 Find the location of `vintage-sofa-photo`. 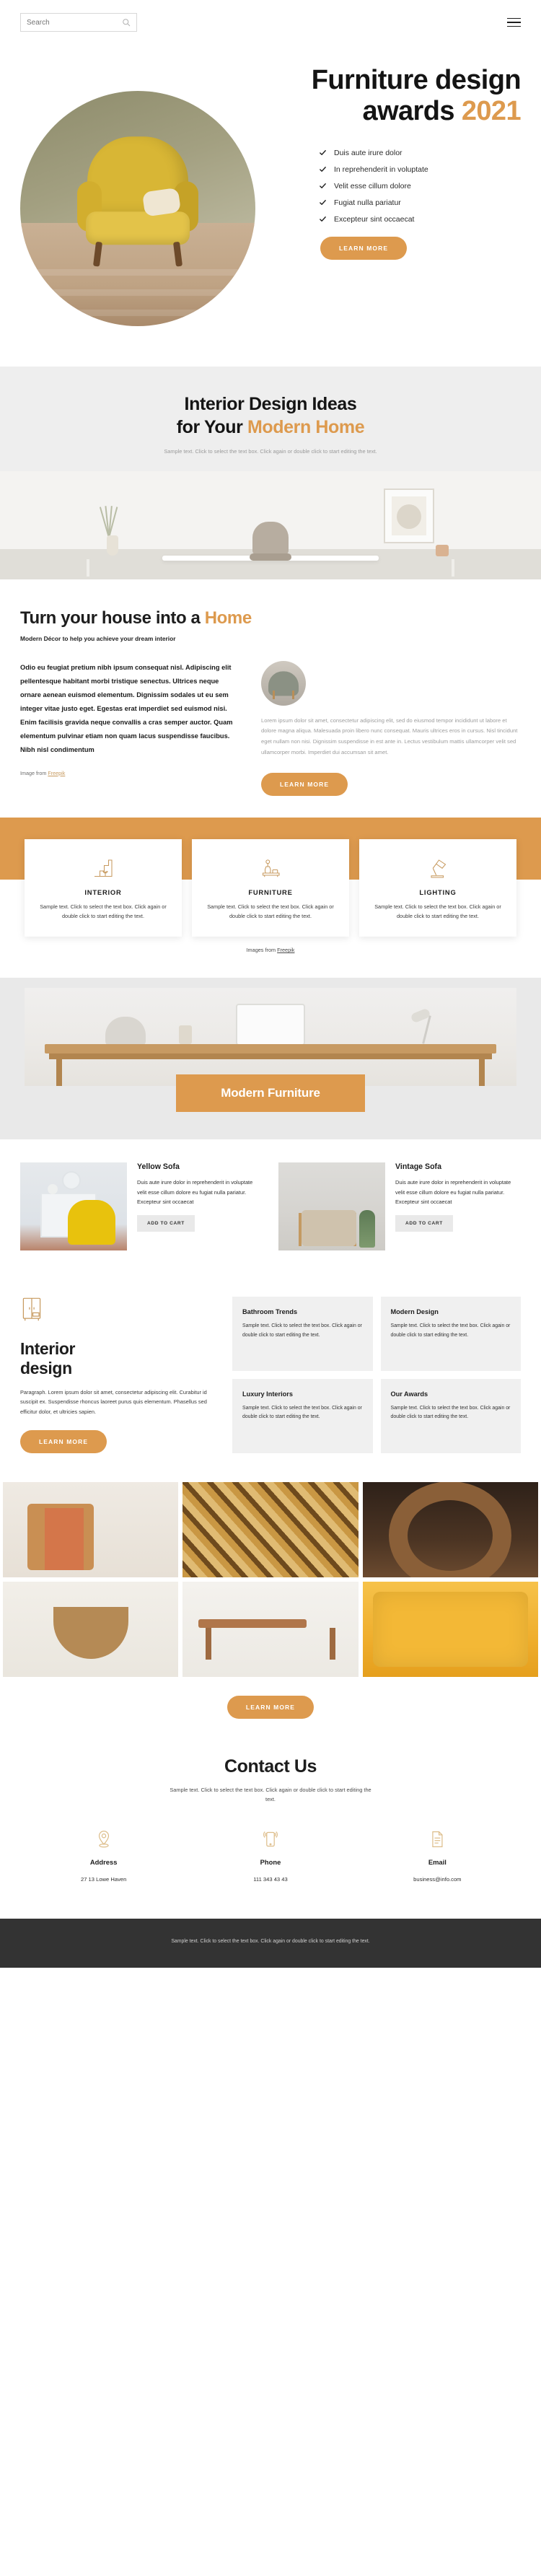

vintage-sofa-photo is located at coordinates (331, 1206).